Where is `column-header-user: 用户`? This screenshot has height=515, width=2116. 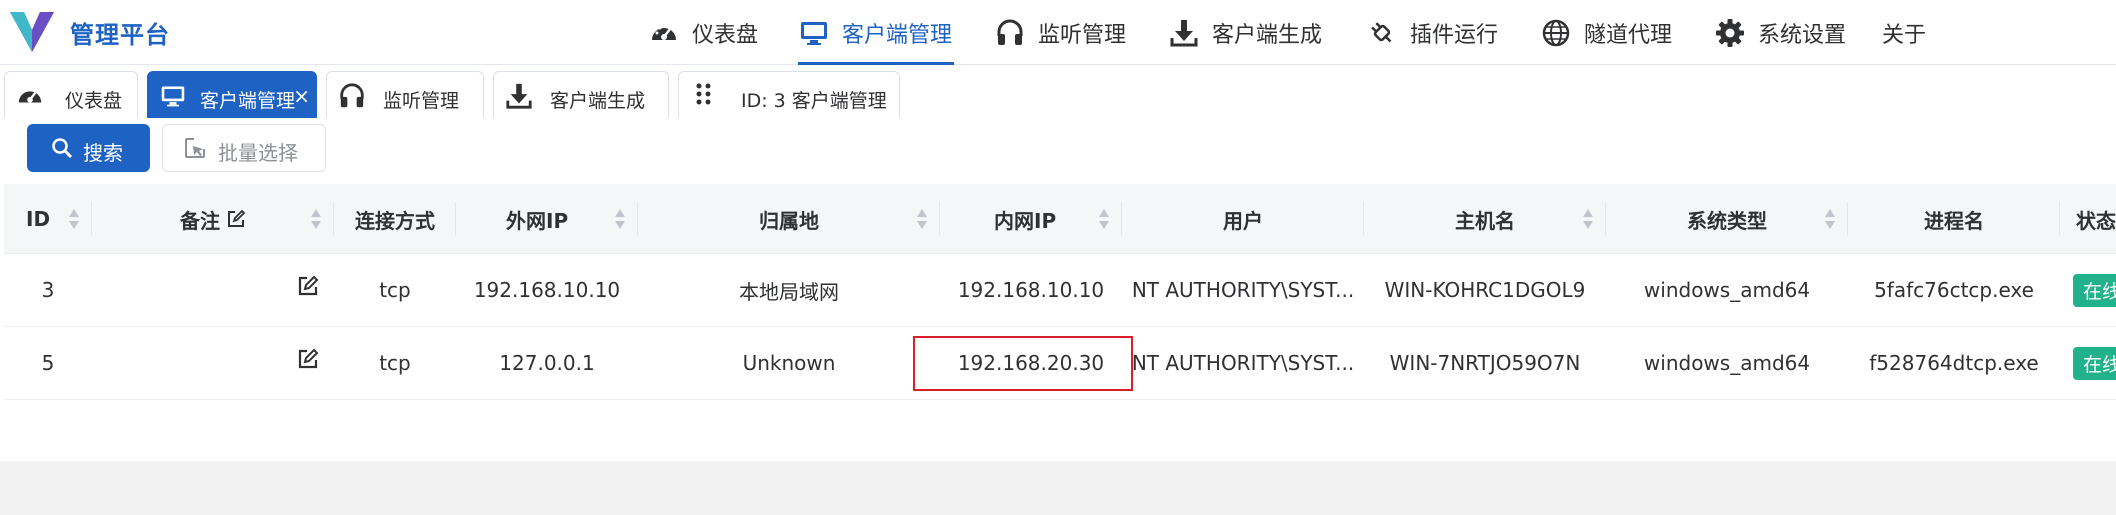
column-header-user: 用户 is located at coordinates (1243, 219).